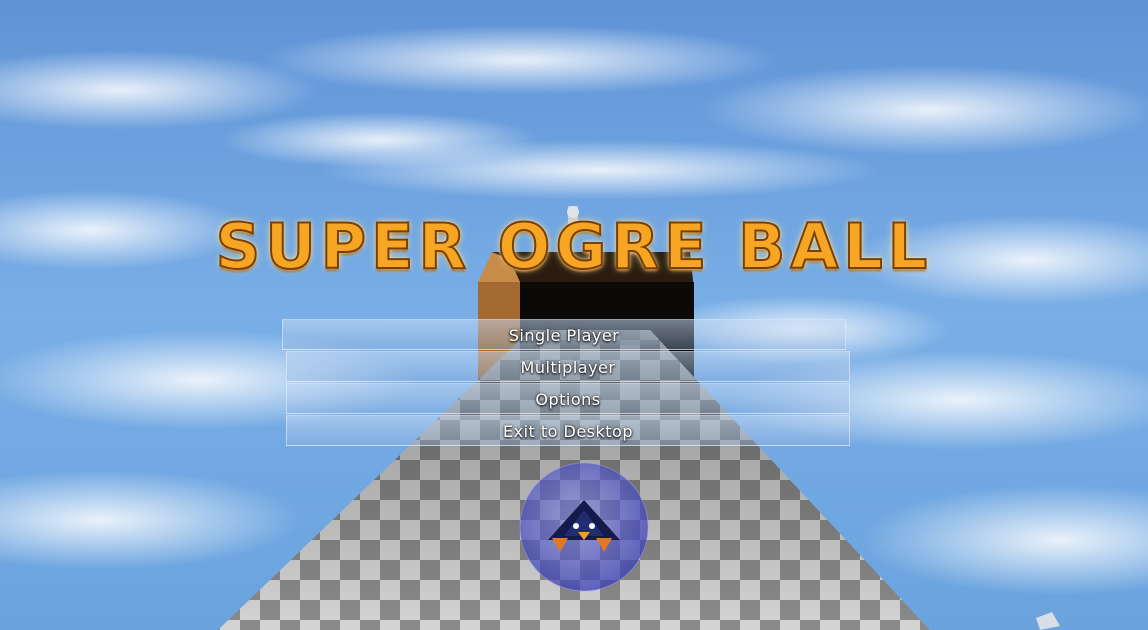 Image resolution: width=1148 pixels, height=630 pixels. Describe the element at coordinates (564, 334) in the screenshot. I see `single-player-button: Single Player` at that location.